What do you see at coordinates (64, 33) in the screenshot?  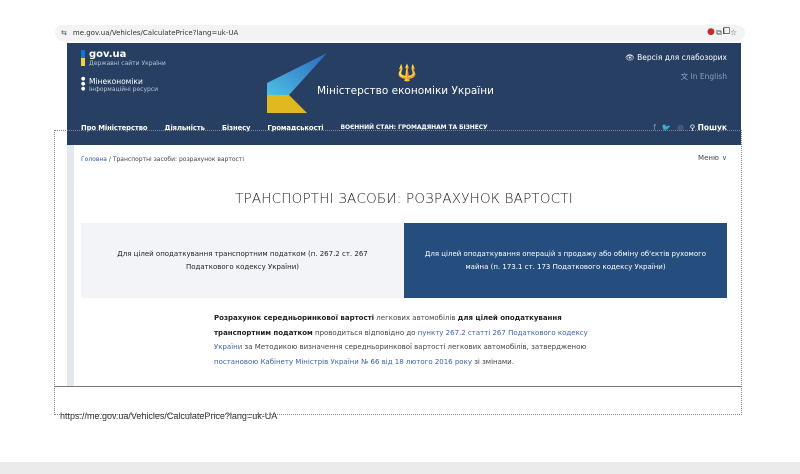 I see `site-settings-icon: ⇆` at bounding box center [64, 33].